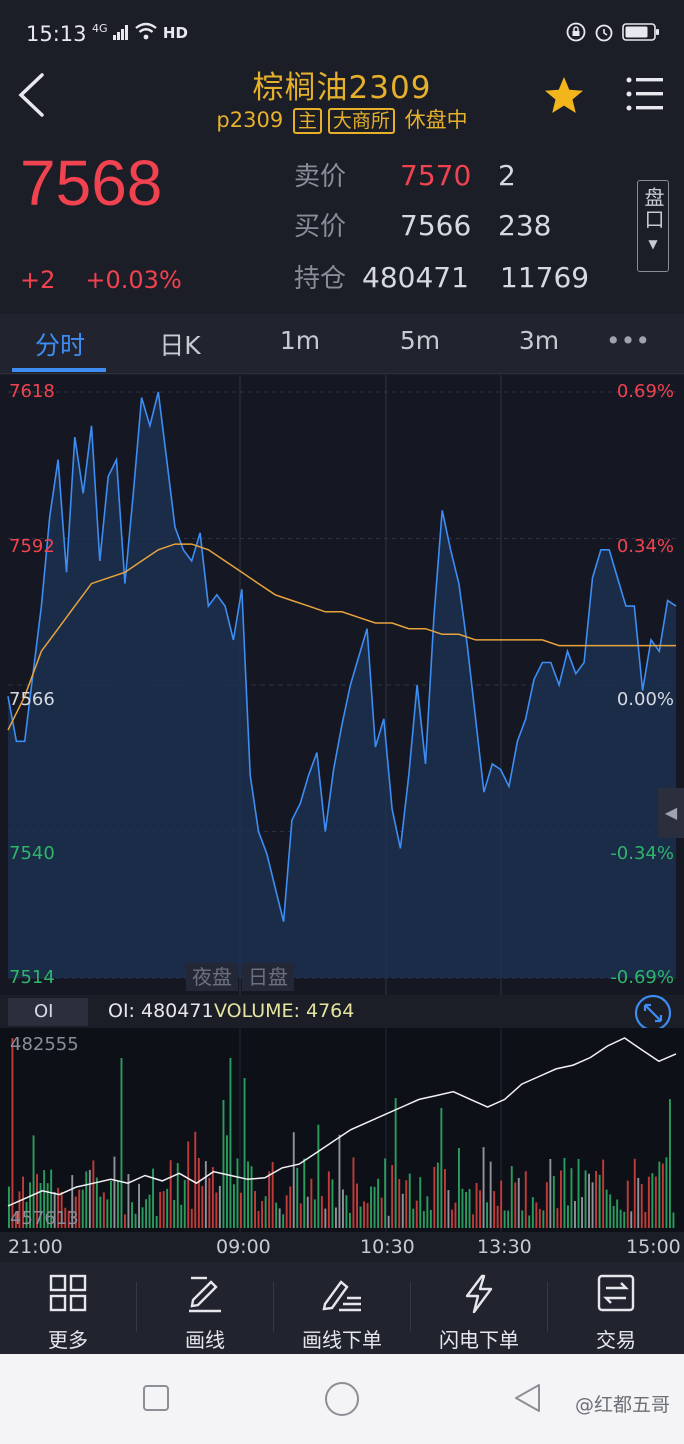  What do you see at coordinates (645, 94) in the screenshot?
I see `menu-icon` at bounding box center [645, 94].